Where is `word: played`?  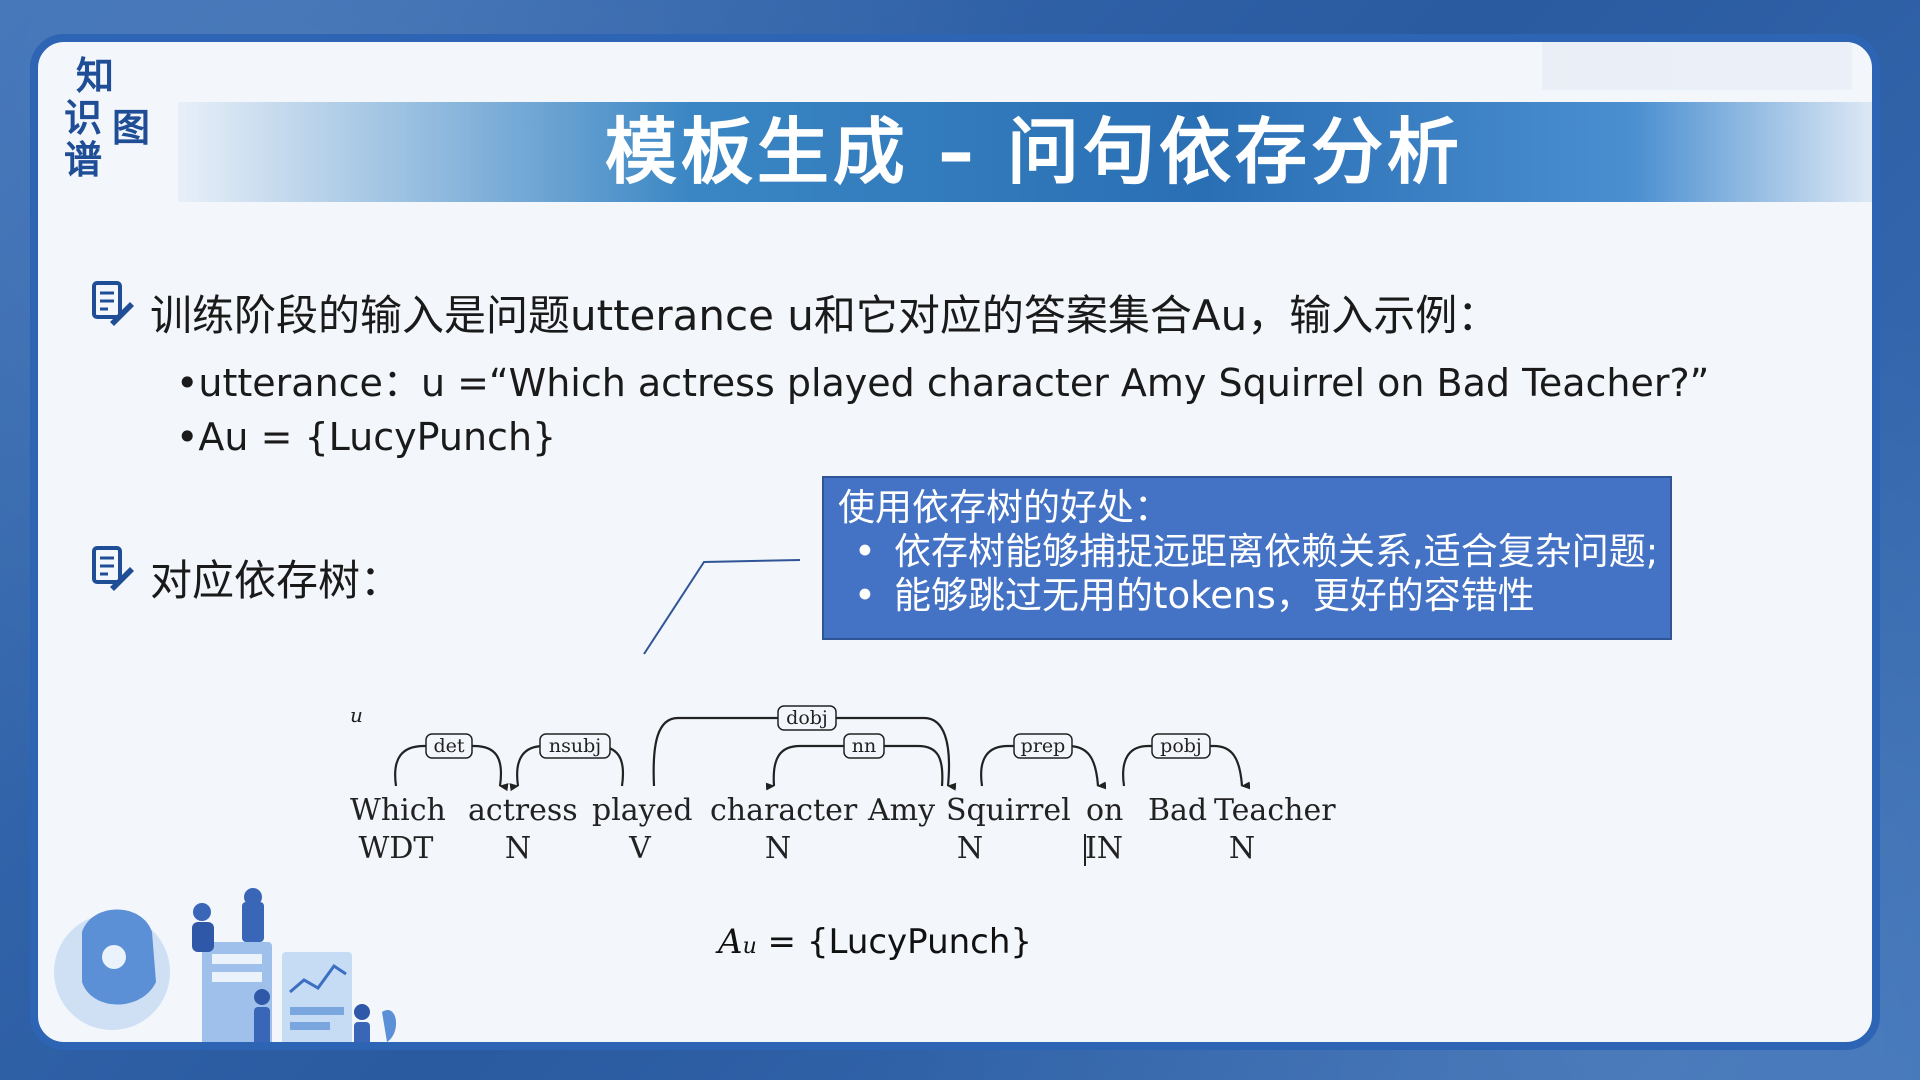 word: played is located at coordinates (642, 810).